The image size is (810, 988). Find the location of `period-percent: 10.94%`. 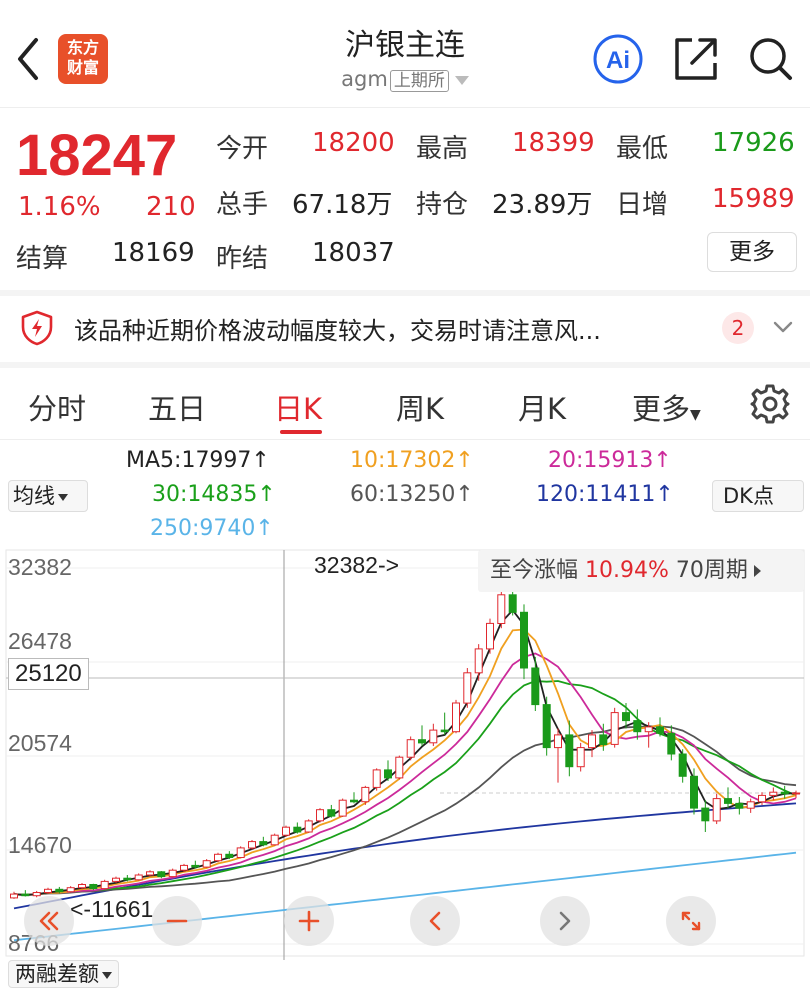

period-percent: 10.94% is located at coordinates (627, 570).